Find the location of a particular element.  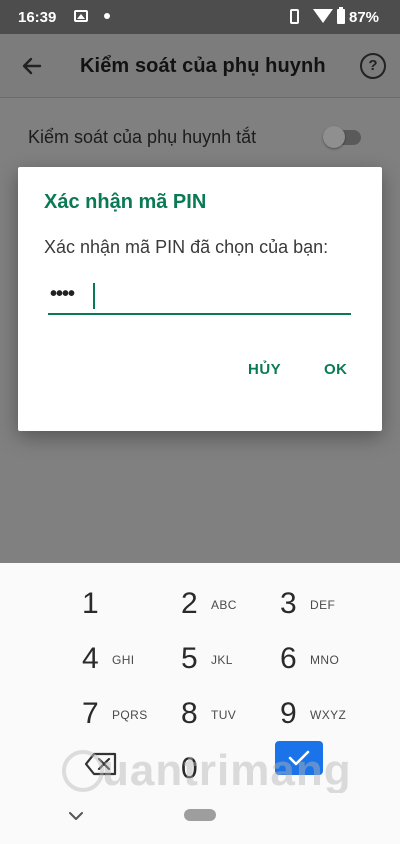

key-1: 1 is located at coordinates (130, 607).